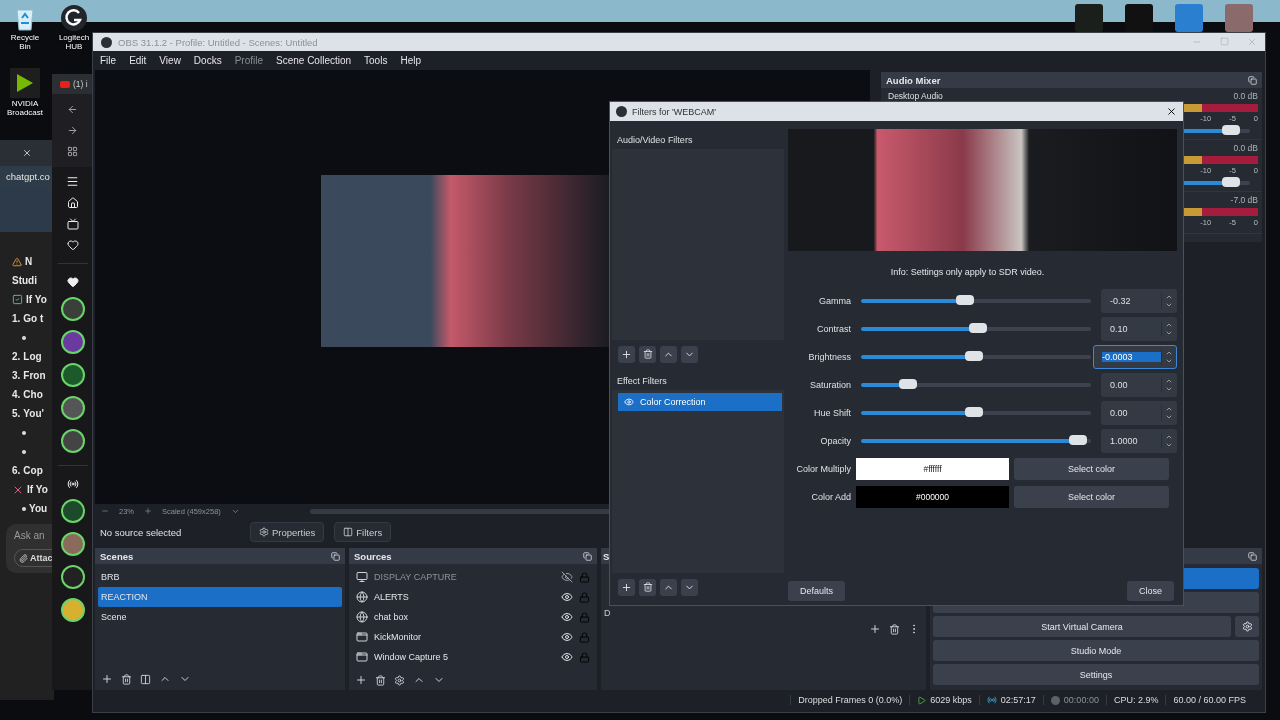 The width and height of the screenshot is (1280, 720). Describe the element at coordinates (1245, 148) in the screenshot. I see `channel-reading: 0.0 dB` at that location.